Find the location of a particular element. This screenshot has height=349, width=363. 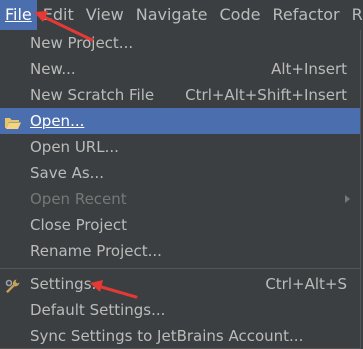

menu-item-label: Open Recent is located at coordinates (78, 199).